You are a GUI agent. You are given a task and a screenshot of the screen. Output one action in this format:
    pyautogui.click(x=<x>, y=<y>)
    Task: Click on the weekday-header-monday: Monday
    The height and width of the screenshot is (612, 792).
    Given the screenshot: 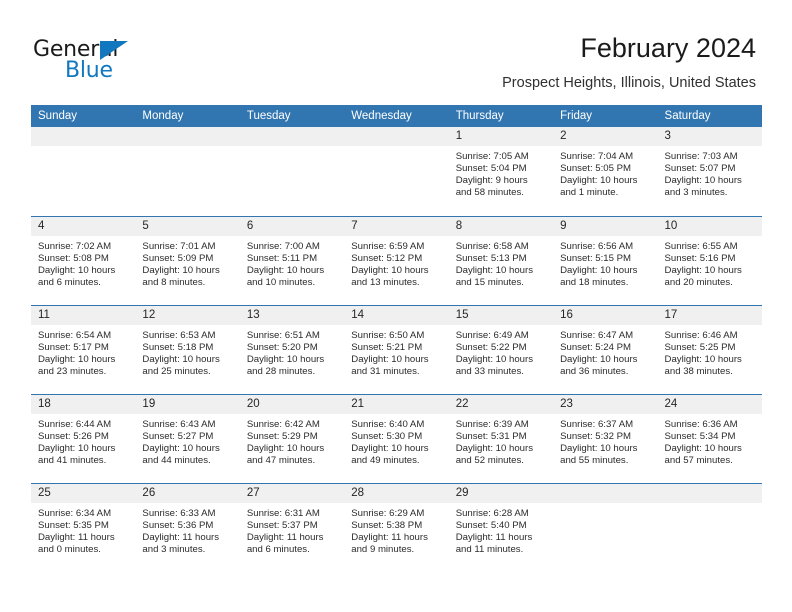 What is the action you would take?
    pyautogui.click(x=187, y=116)
    